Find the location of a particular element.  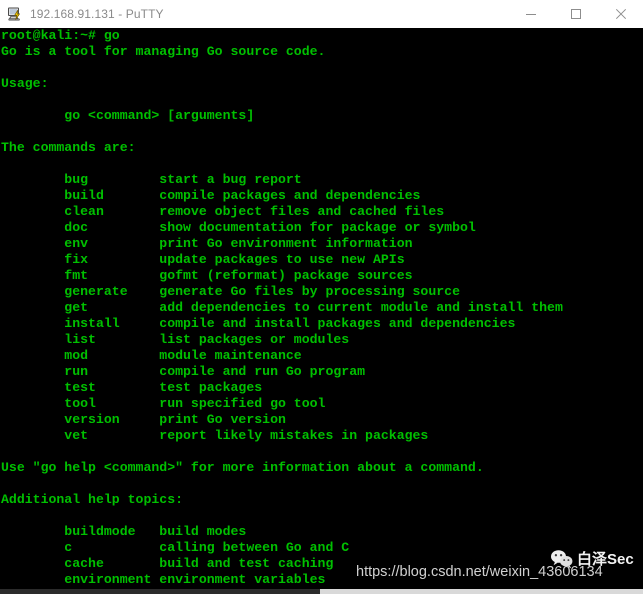

bottom-scroll-strip is located at coordinates (321, 591).